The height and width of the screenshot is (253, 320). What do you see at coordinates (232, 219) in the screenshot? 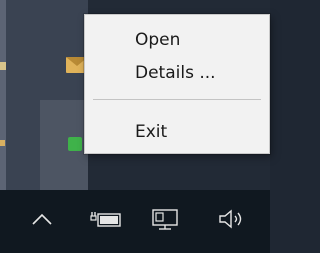
I see `volume-icon` at bounding box center [232, 219].